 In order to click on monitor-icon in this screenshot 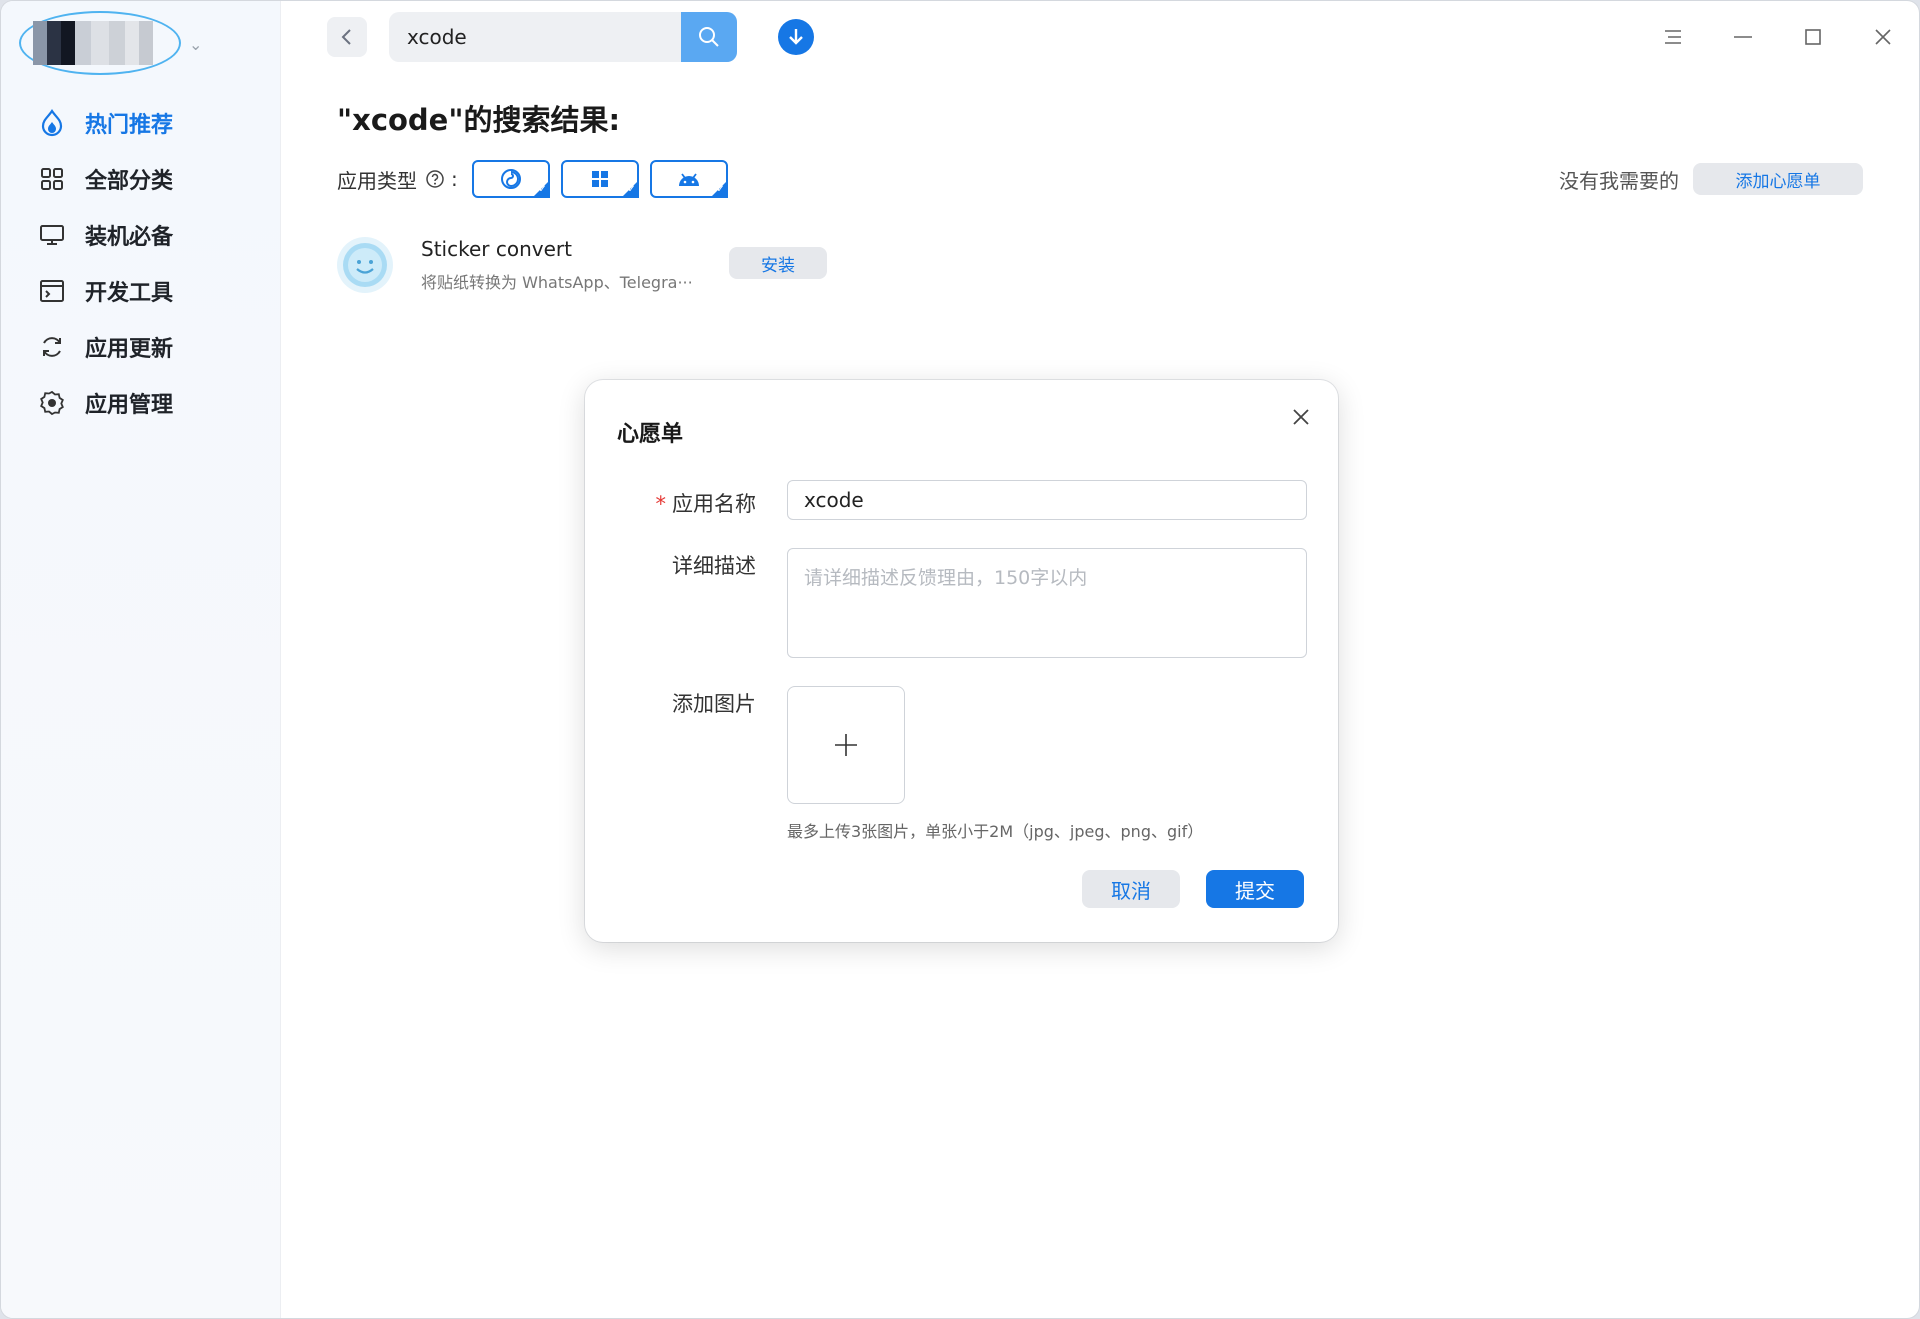, I will do `click(52, 235)`.